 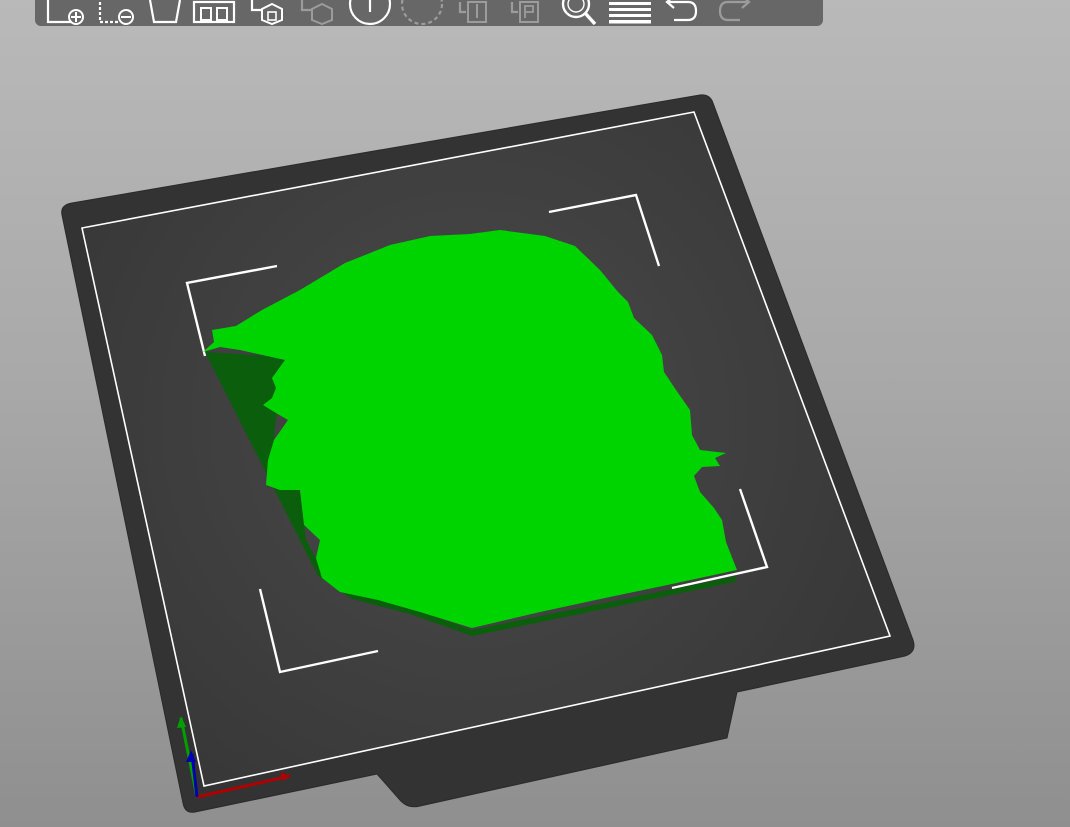 I want to click on remove-object-button, so click(x=118, y=13).